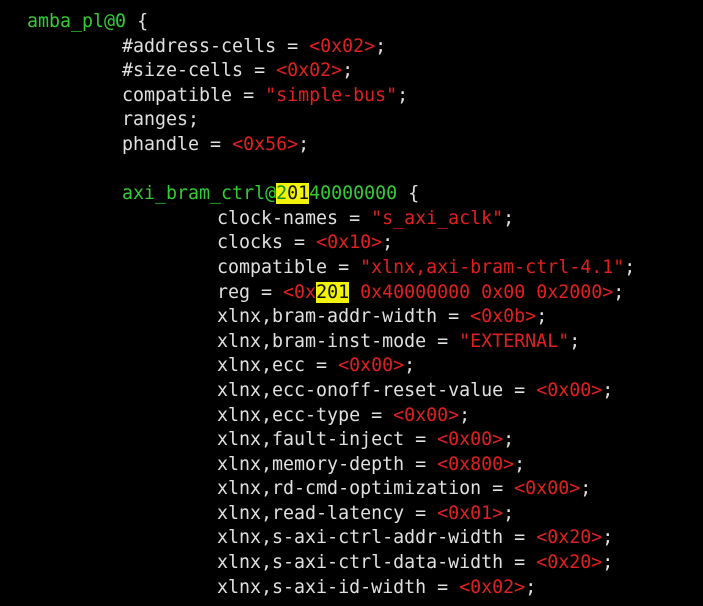 The image size is (703, 606). I want to click on code-text: #address-cells =, so click(216, 46).